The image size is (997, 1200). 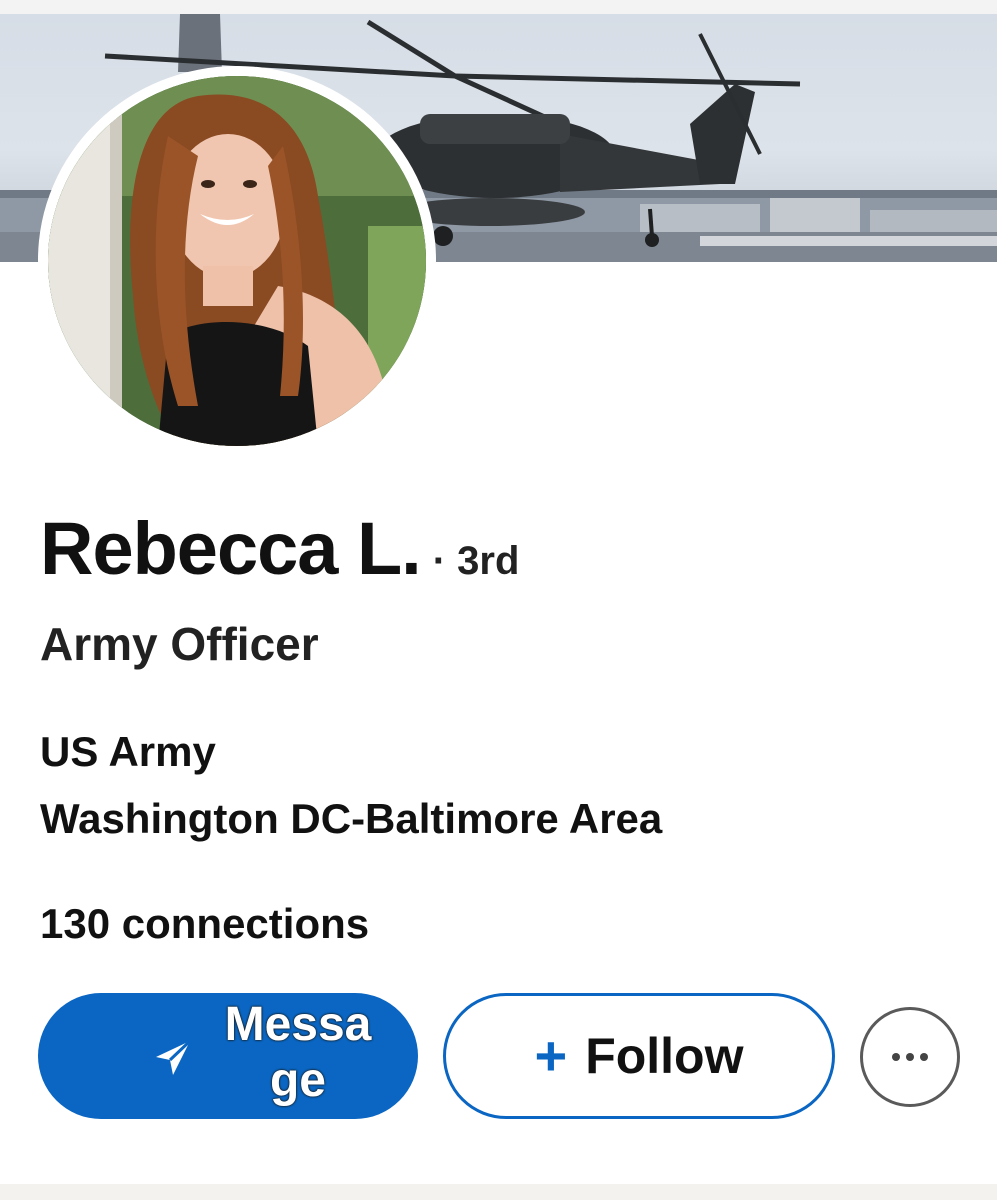 I want to click on profile-photo-illustration, so click(x=237, y=261).